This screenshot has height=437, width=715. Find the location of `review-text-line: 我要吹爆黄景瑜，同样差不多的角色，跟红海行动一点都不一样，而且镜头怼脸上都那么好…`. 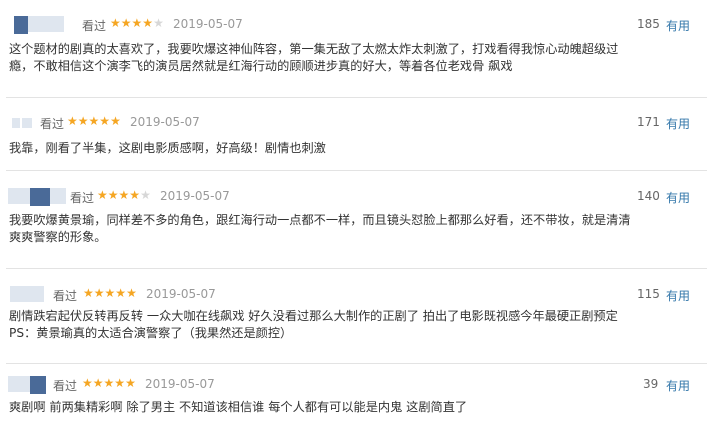

review-text-line: 我要吹爆黄景瑜，同样差不多的角色，跟红海行动一点都不一样，而且镜头怼脸上都那么好… is located at coordinates (320, 220).